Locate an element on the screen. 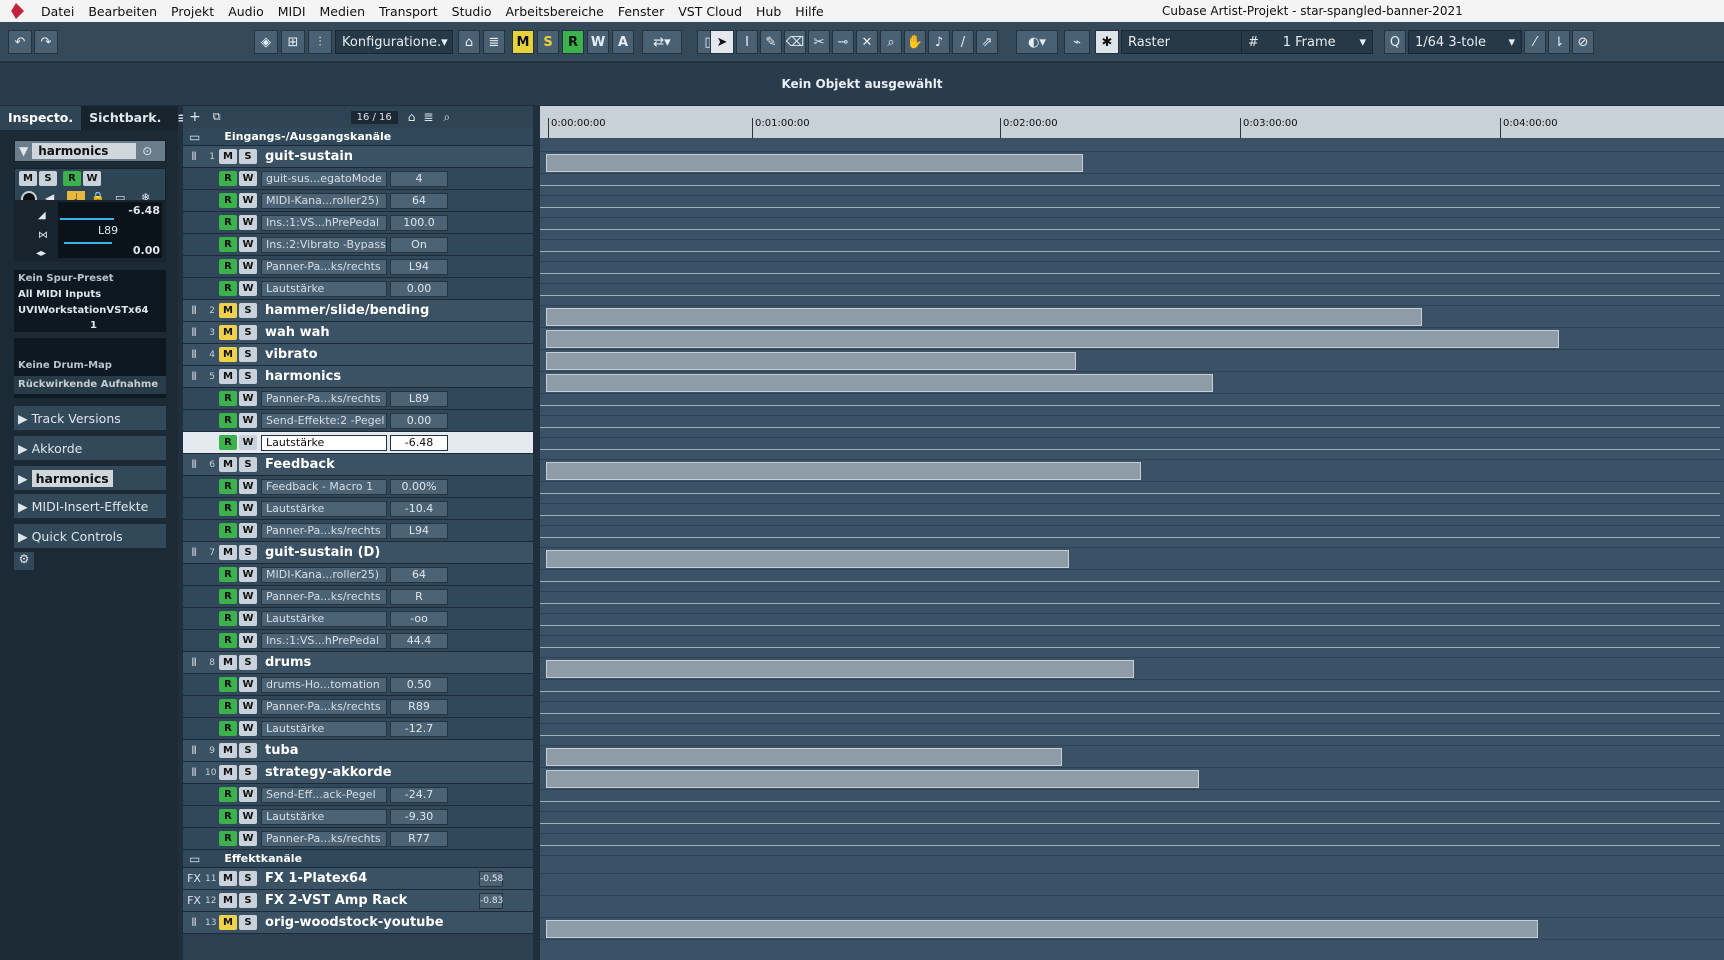 Image resolution: width=1724 pixels, height=960 pixels. track-name: wah wah is located at coordinates (297, 332).